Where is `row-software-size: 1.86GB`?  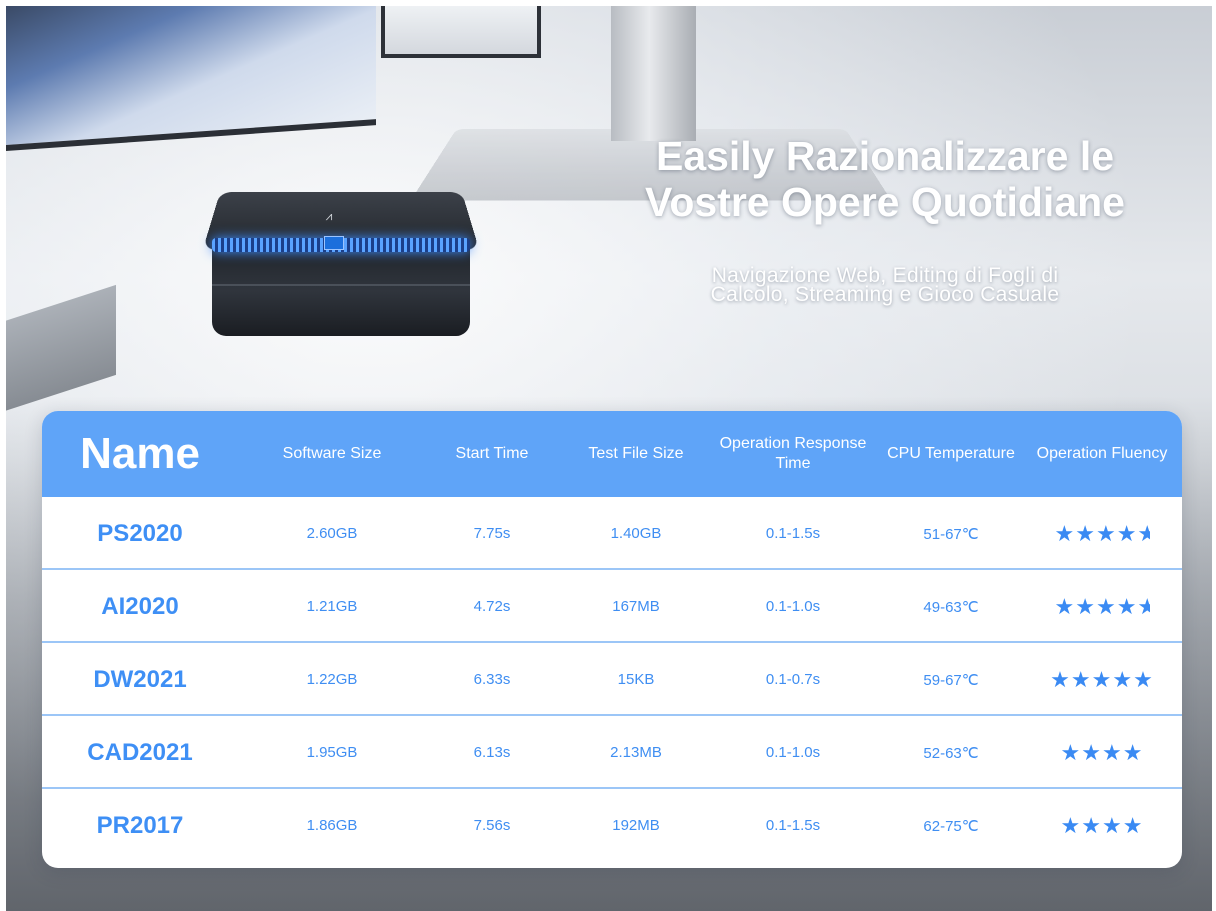 row-software-size: 1.86GB is located at coordinates (332, 825).